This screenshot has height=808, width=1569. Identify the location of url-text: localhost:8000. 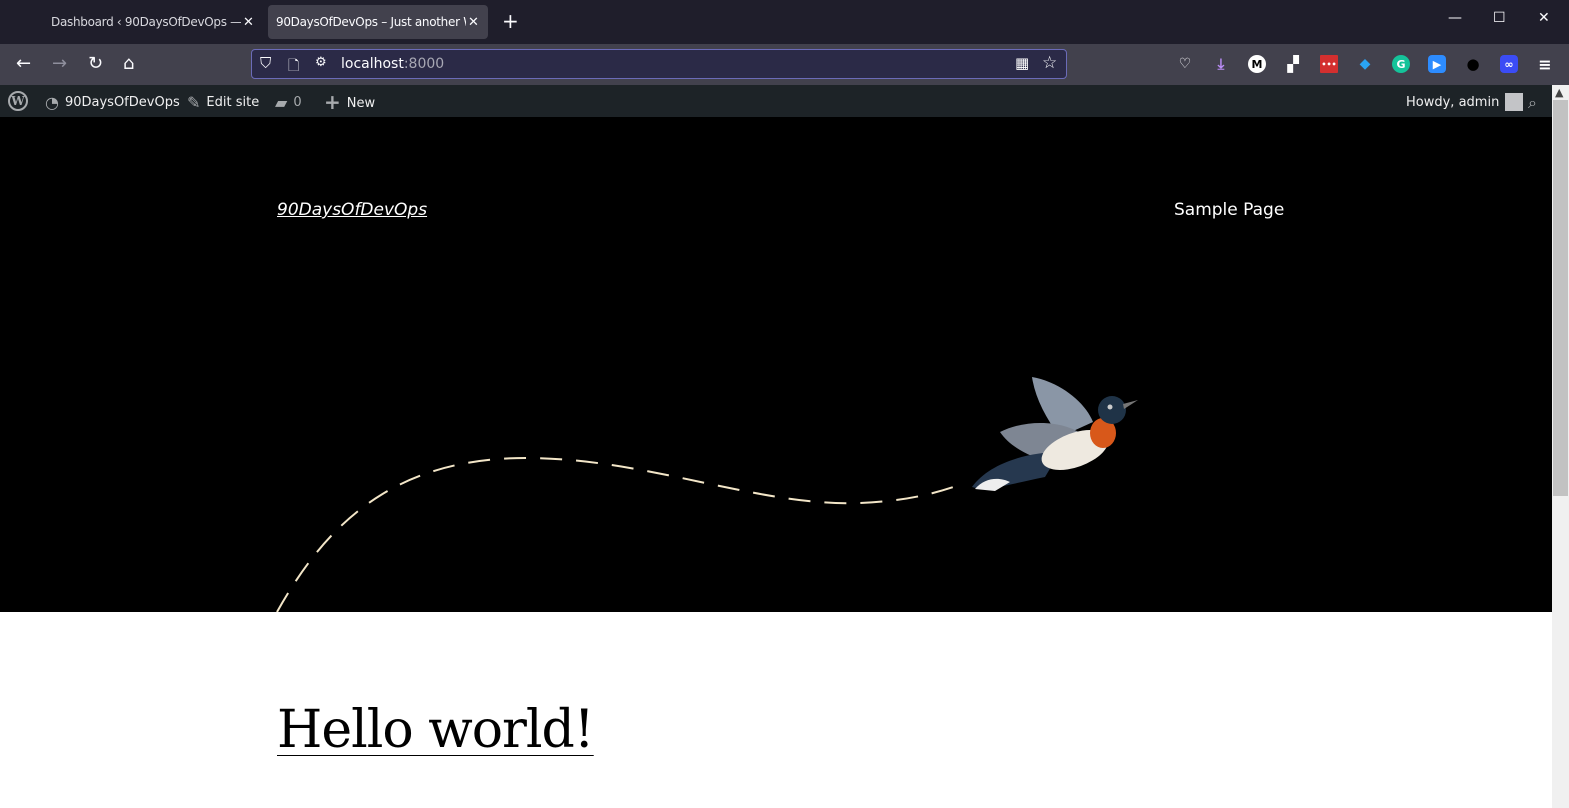
(393, 64).